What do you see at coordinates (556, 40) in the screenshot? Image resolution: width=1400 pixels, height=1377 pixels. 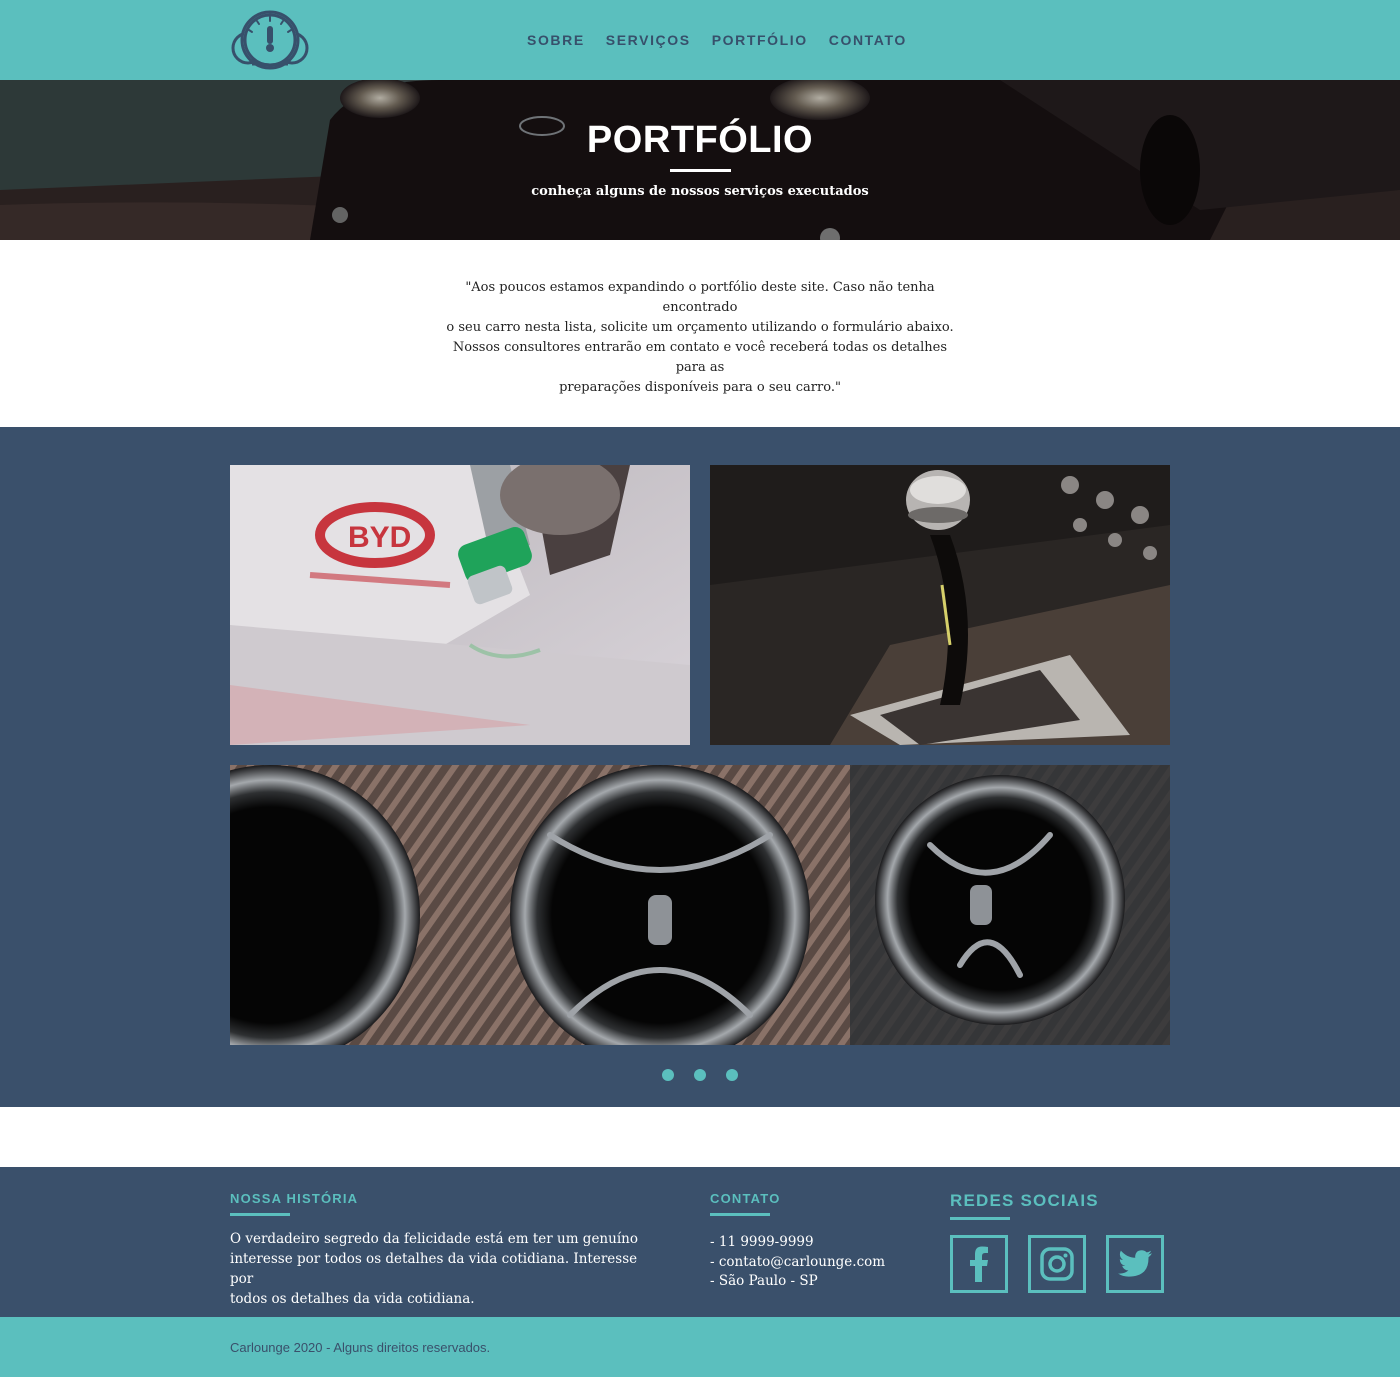 I see `nav-link-sobre: SOBRE` at bounding box center [556, 40].